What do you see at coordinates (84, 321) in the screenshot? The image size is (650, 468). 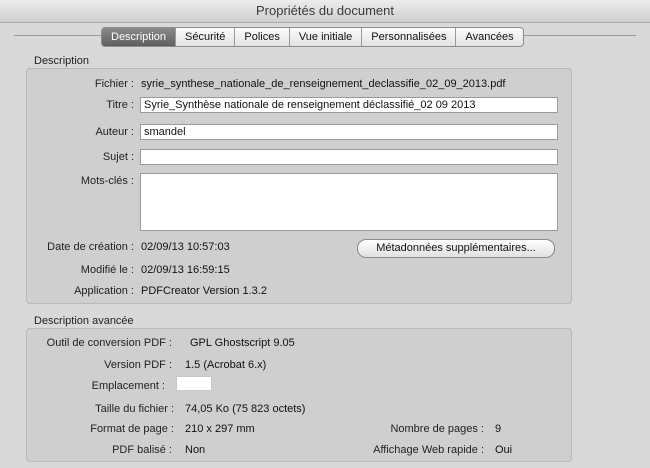 I see `advanced-section-title: Description avancée` at bounding box center [84, 321].